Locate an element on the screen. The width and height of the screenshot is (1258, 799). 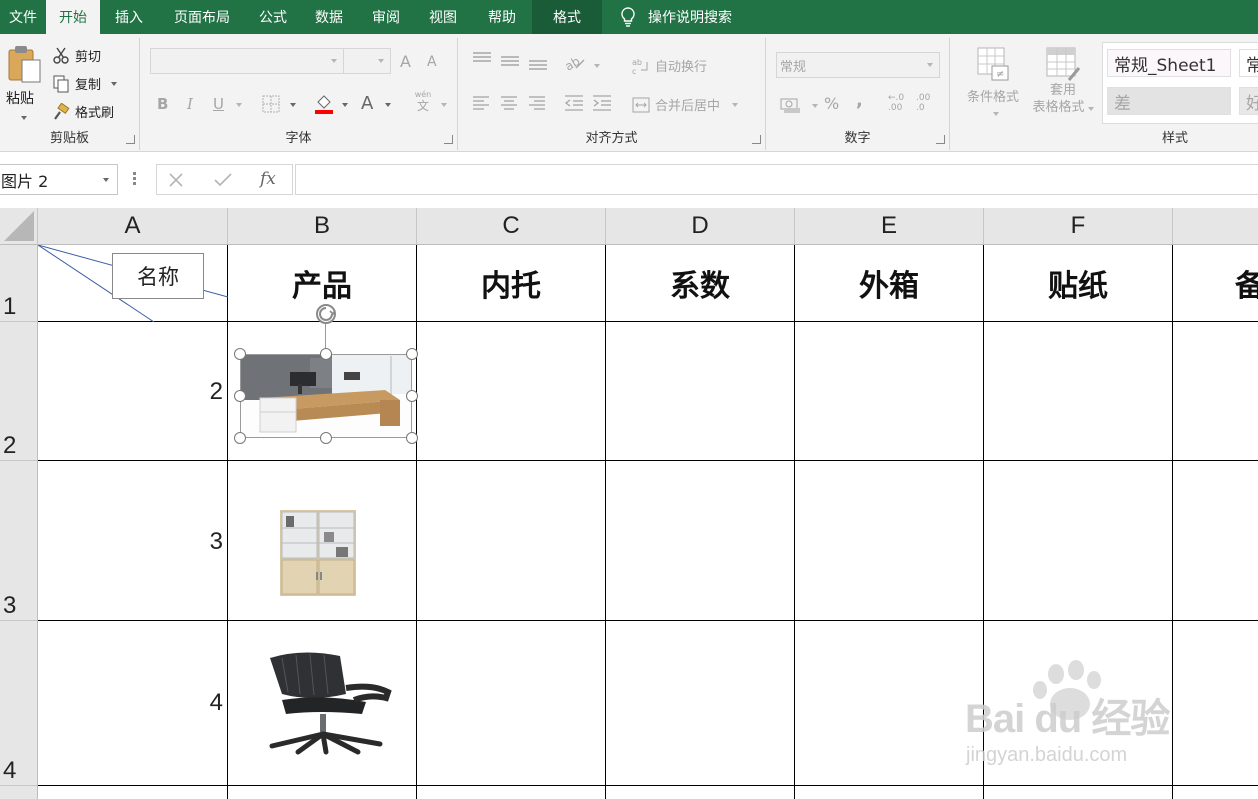
resize-handle-top is located at coordinates (326, 354).